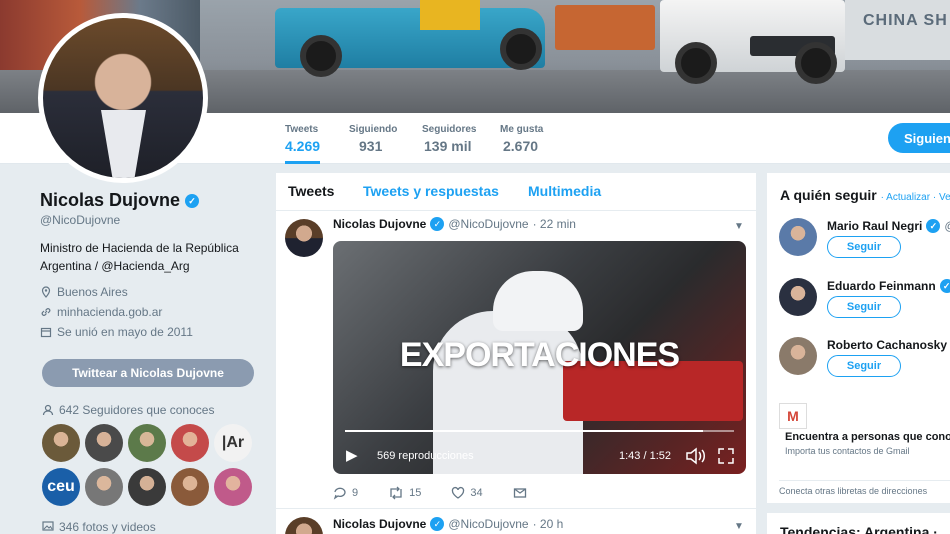 Image resolution: width=950 pixels, height=534 pixels. I want to click on tweet-item: Nicolas Dujovne ✓ @NicoDujovne · 20 h ▼, so click(516, 521).